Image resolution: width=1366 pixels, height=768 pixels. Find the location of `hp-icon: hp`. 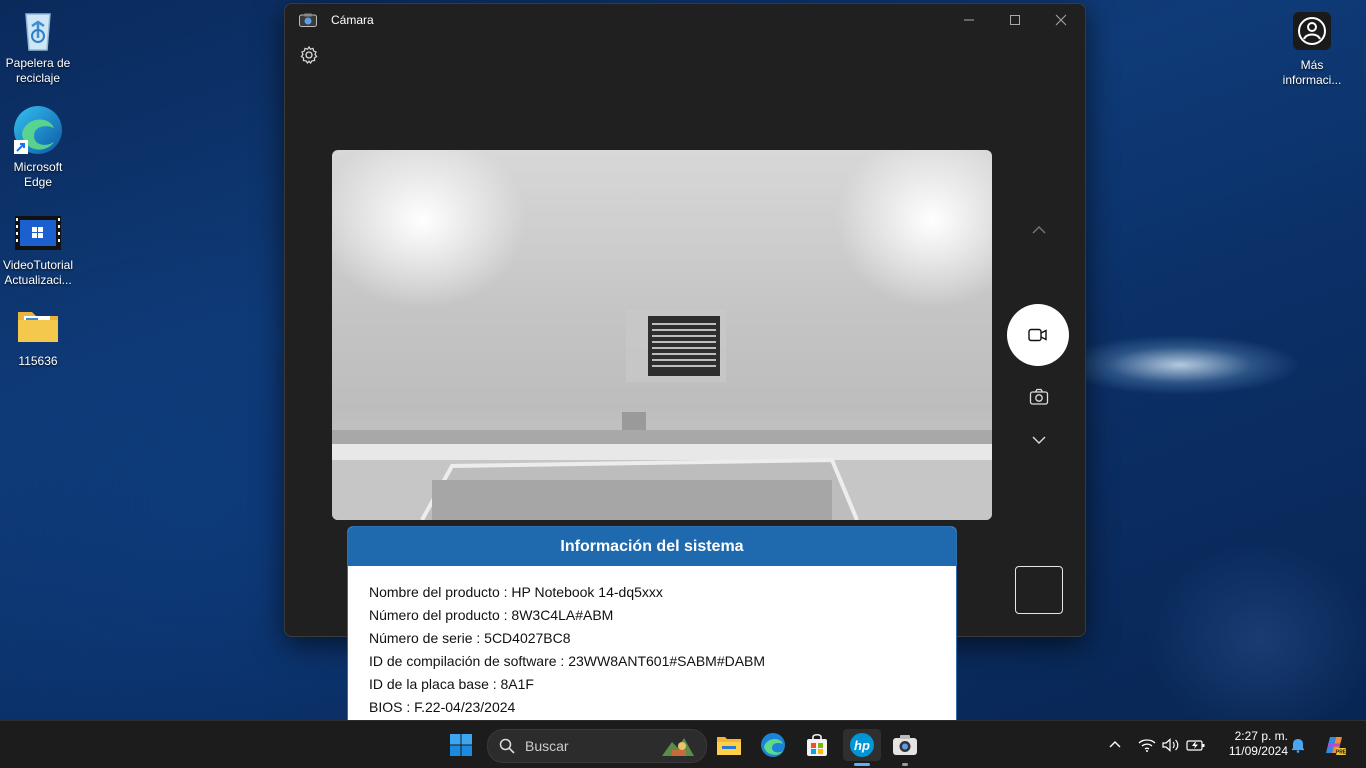

hp-icon: hp is located at coordinates (862, 745).